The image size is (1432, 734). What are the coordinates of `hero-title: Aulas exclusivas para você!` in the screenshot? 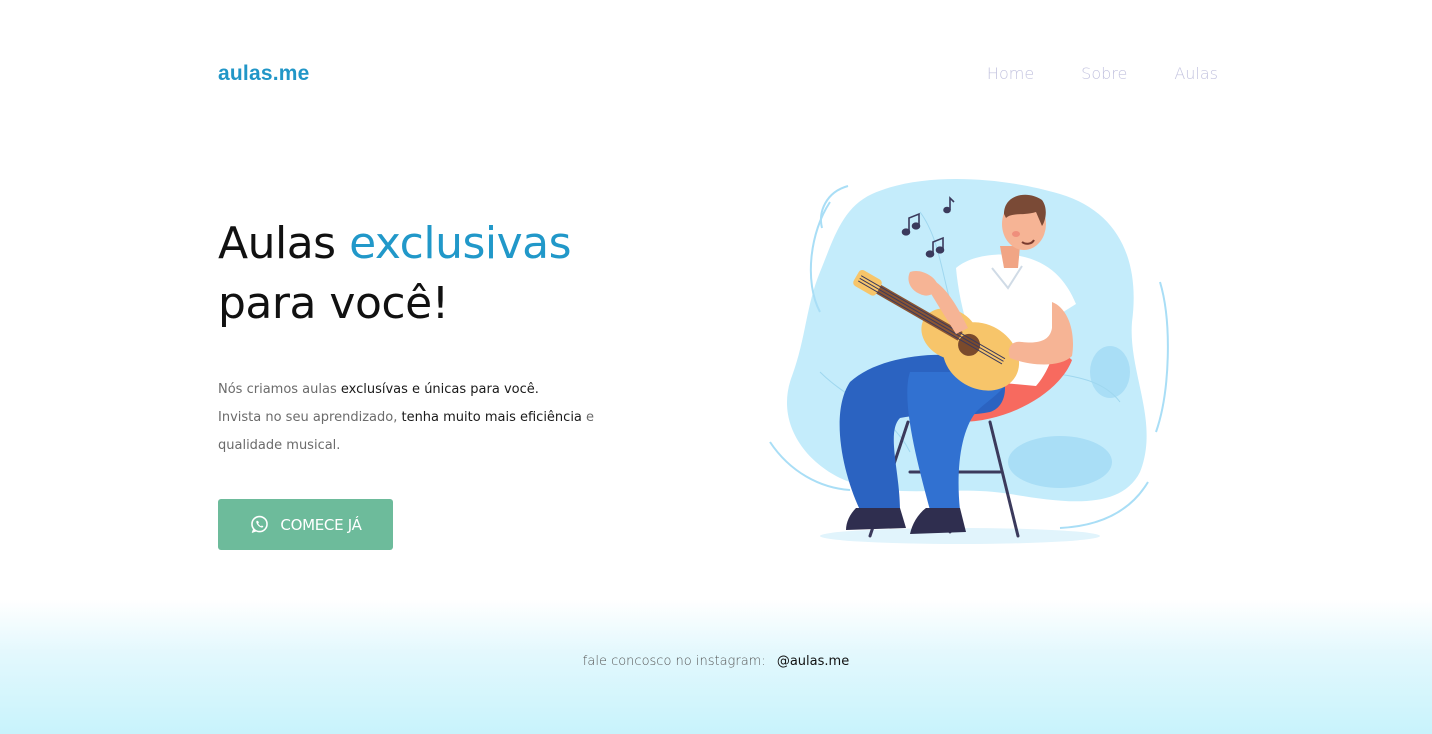 It's located at (395, 274).